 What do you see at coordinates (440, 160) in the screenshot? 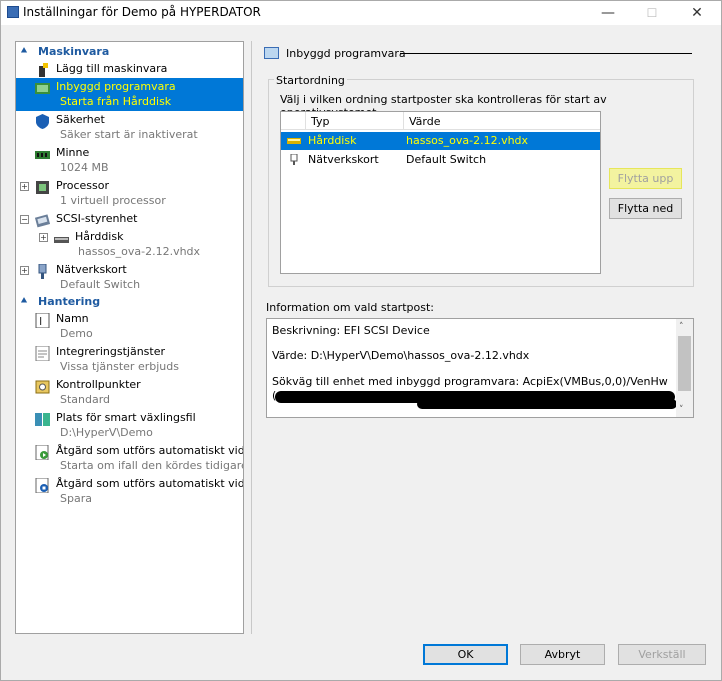
I see `boot-entry-network: Nätverkskort Default Switch` at bounding box center [440, 160].